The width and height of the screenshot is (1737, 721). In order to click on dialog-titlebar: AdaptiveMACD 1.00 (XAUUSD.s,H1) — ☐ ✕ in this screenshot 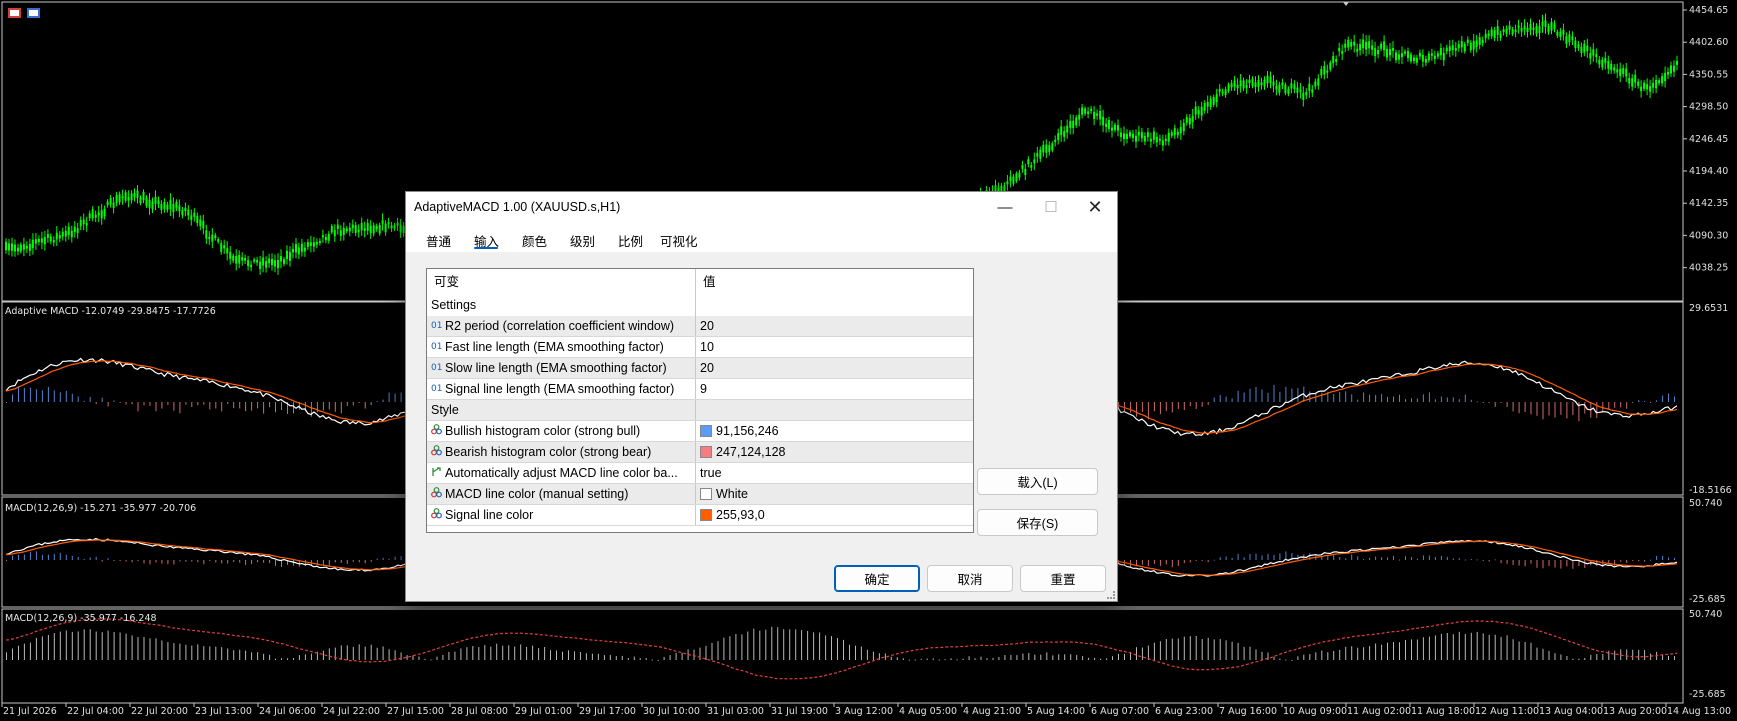, I will do `click(761, 207)`.